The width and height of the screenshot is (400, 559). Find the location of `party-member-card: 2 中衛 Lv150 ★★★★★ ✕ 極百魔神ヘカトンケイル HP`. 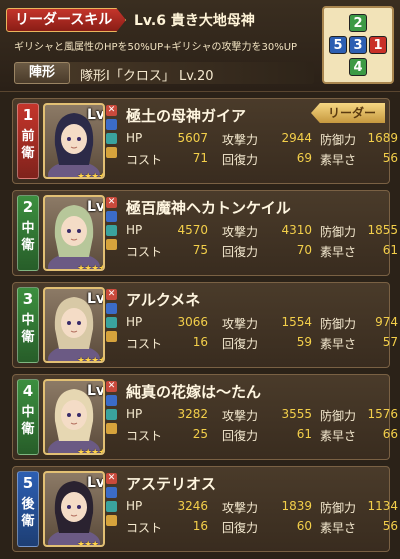

party-member-card: 2 中衛 Lv150 ★★★★★ ✕ 極百魔神ヘカトンケイル HP is located at coordinates (205, 233).